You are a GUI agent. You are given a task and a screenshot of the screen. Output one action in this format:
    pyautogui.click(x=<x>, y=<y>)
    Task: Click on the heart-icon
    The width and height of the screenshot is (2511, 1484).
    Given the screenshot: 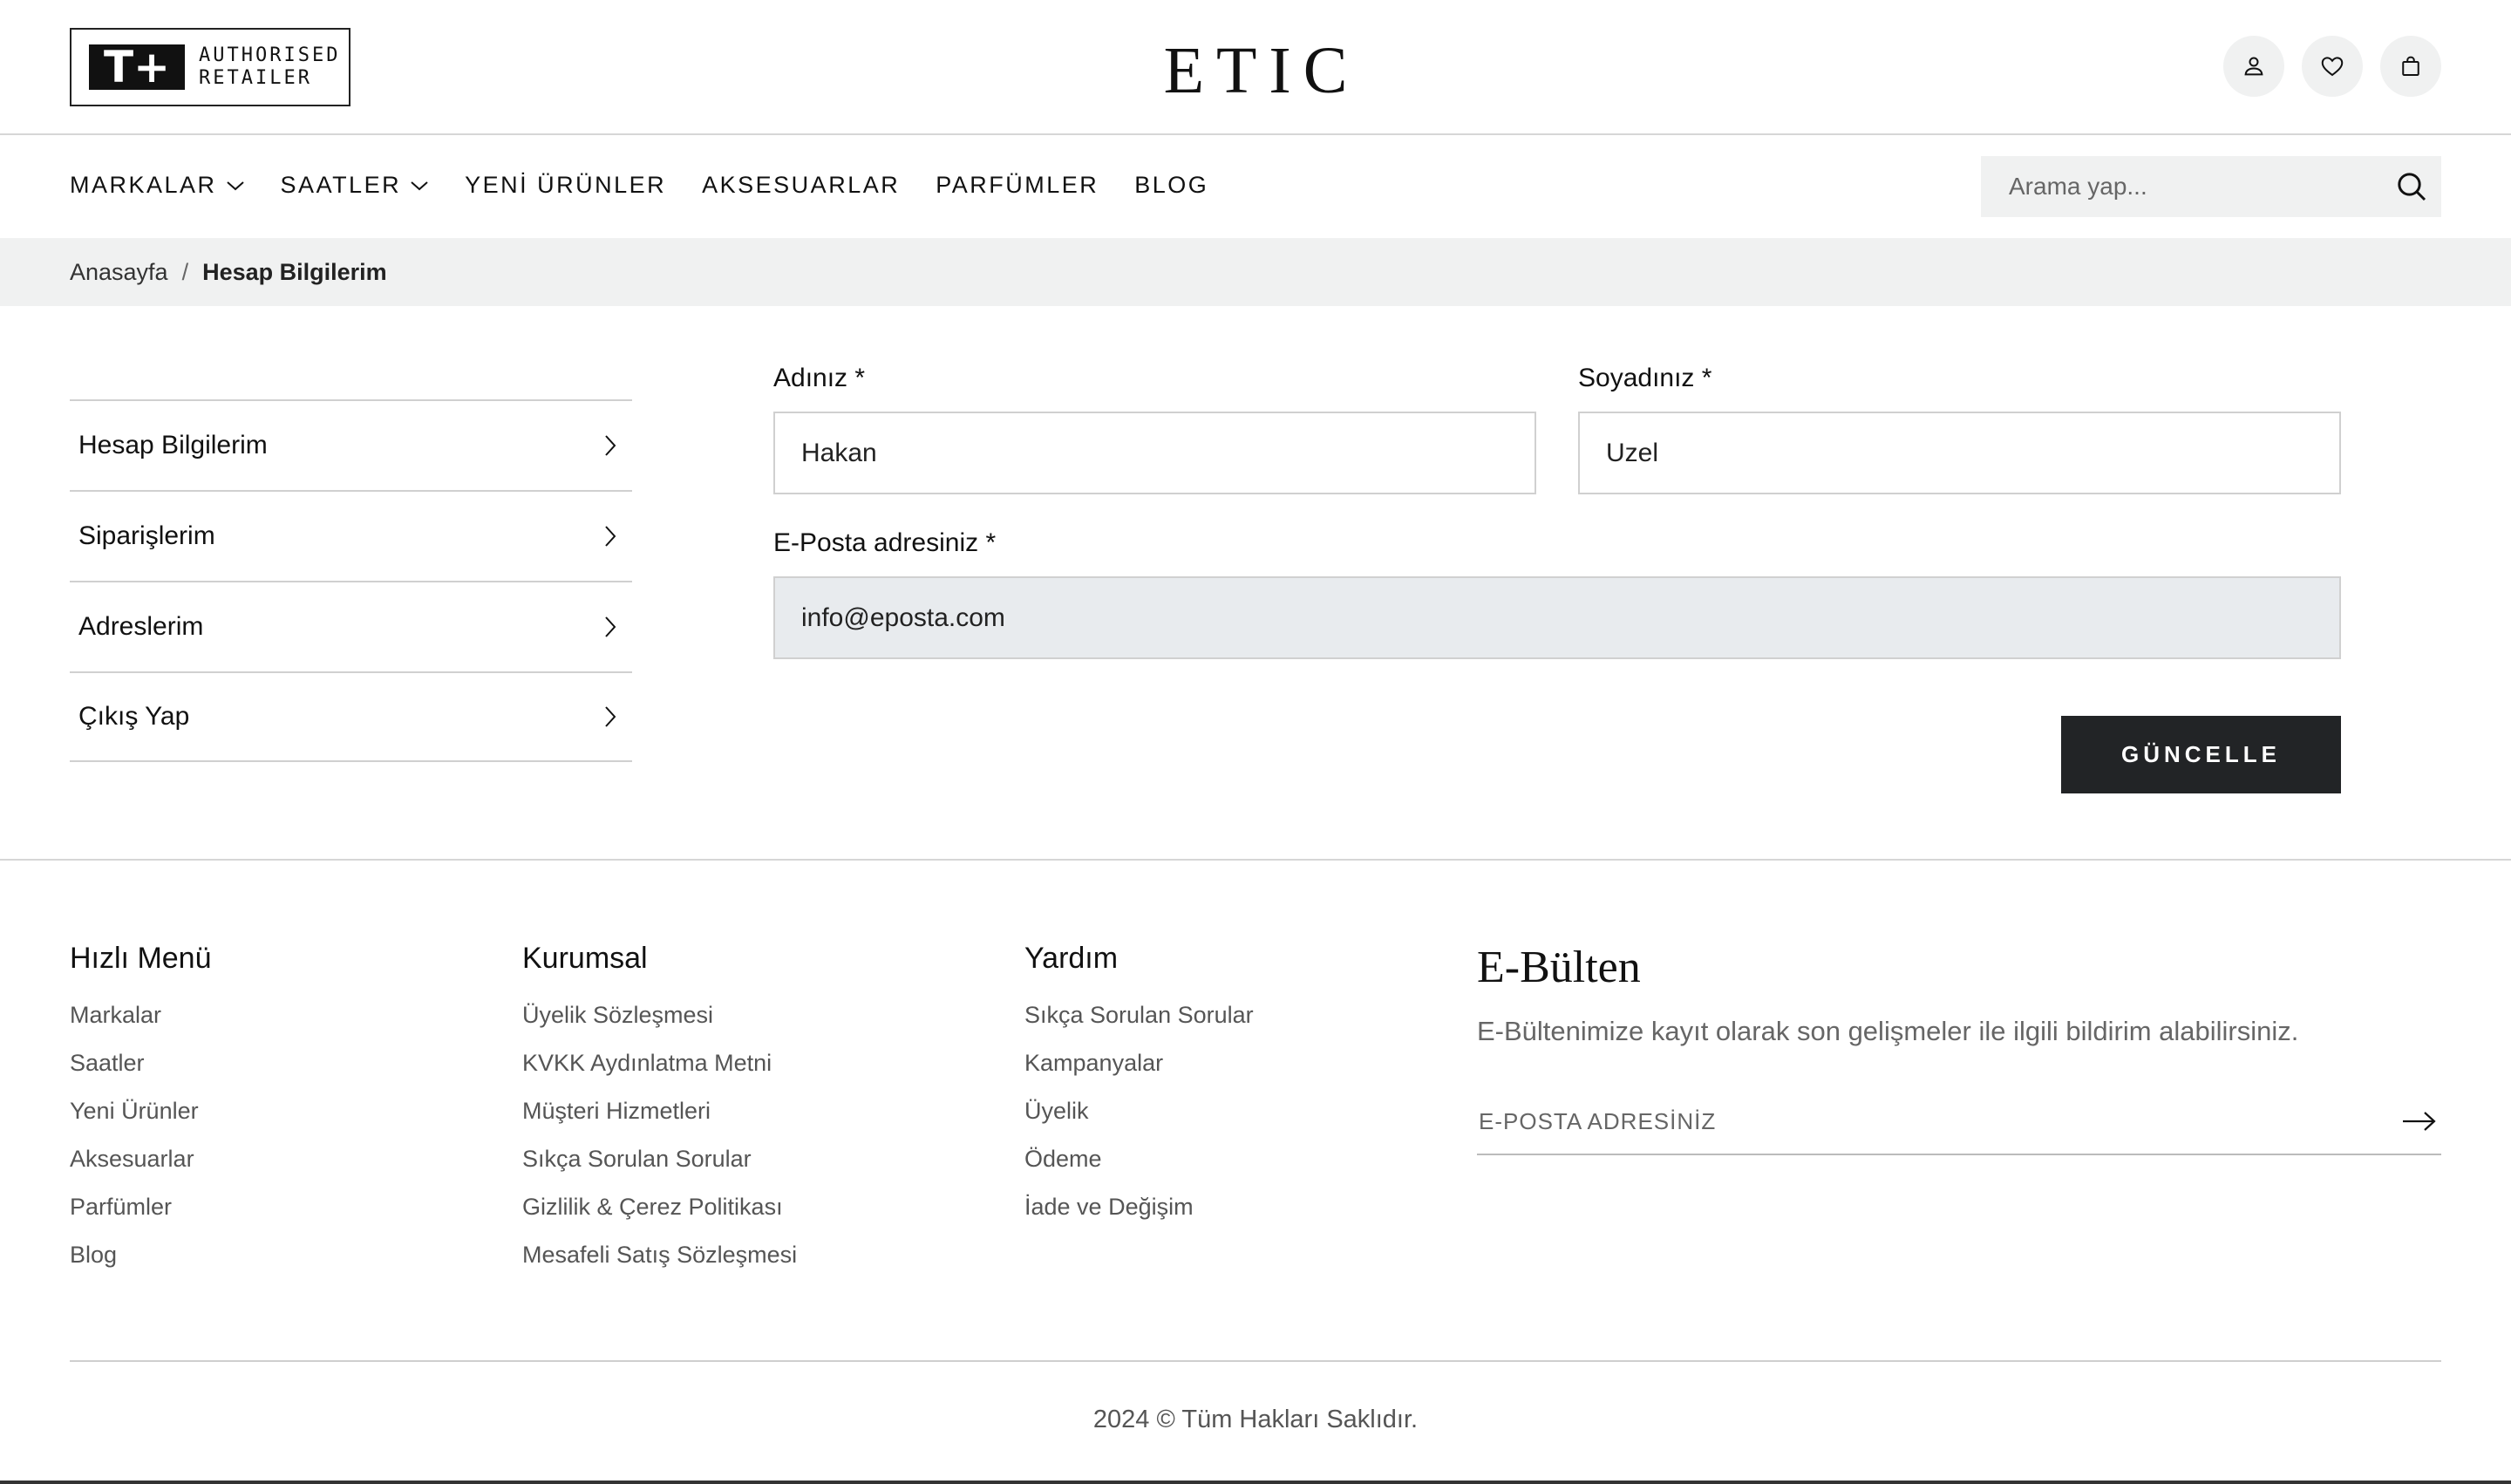 What is the action you would take?
    pyautogui.click(x=2332, y=67)
    